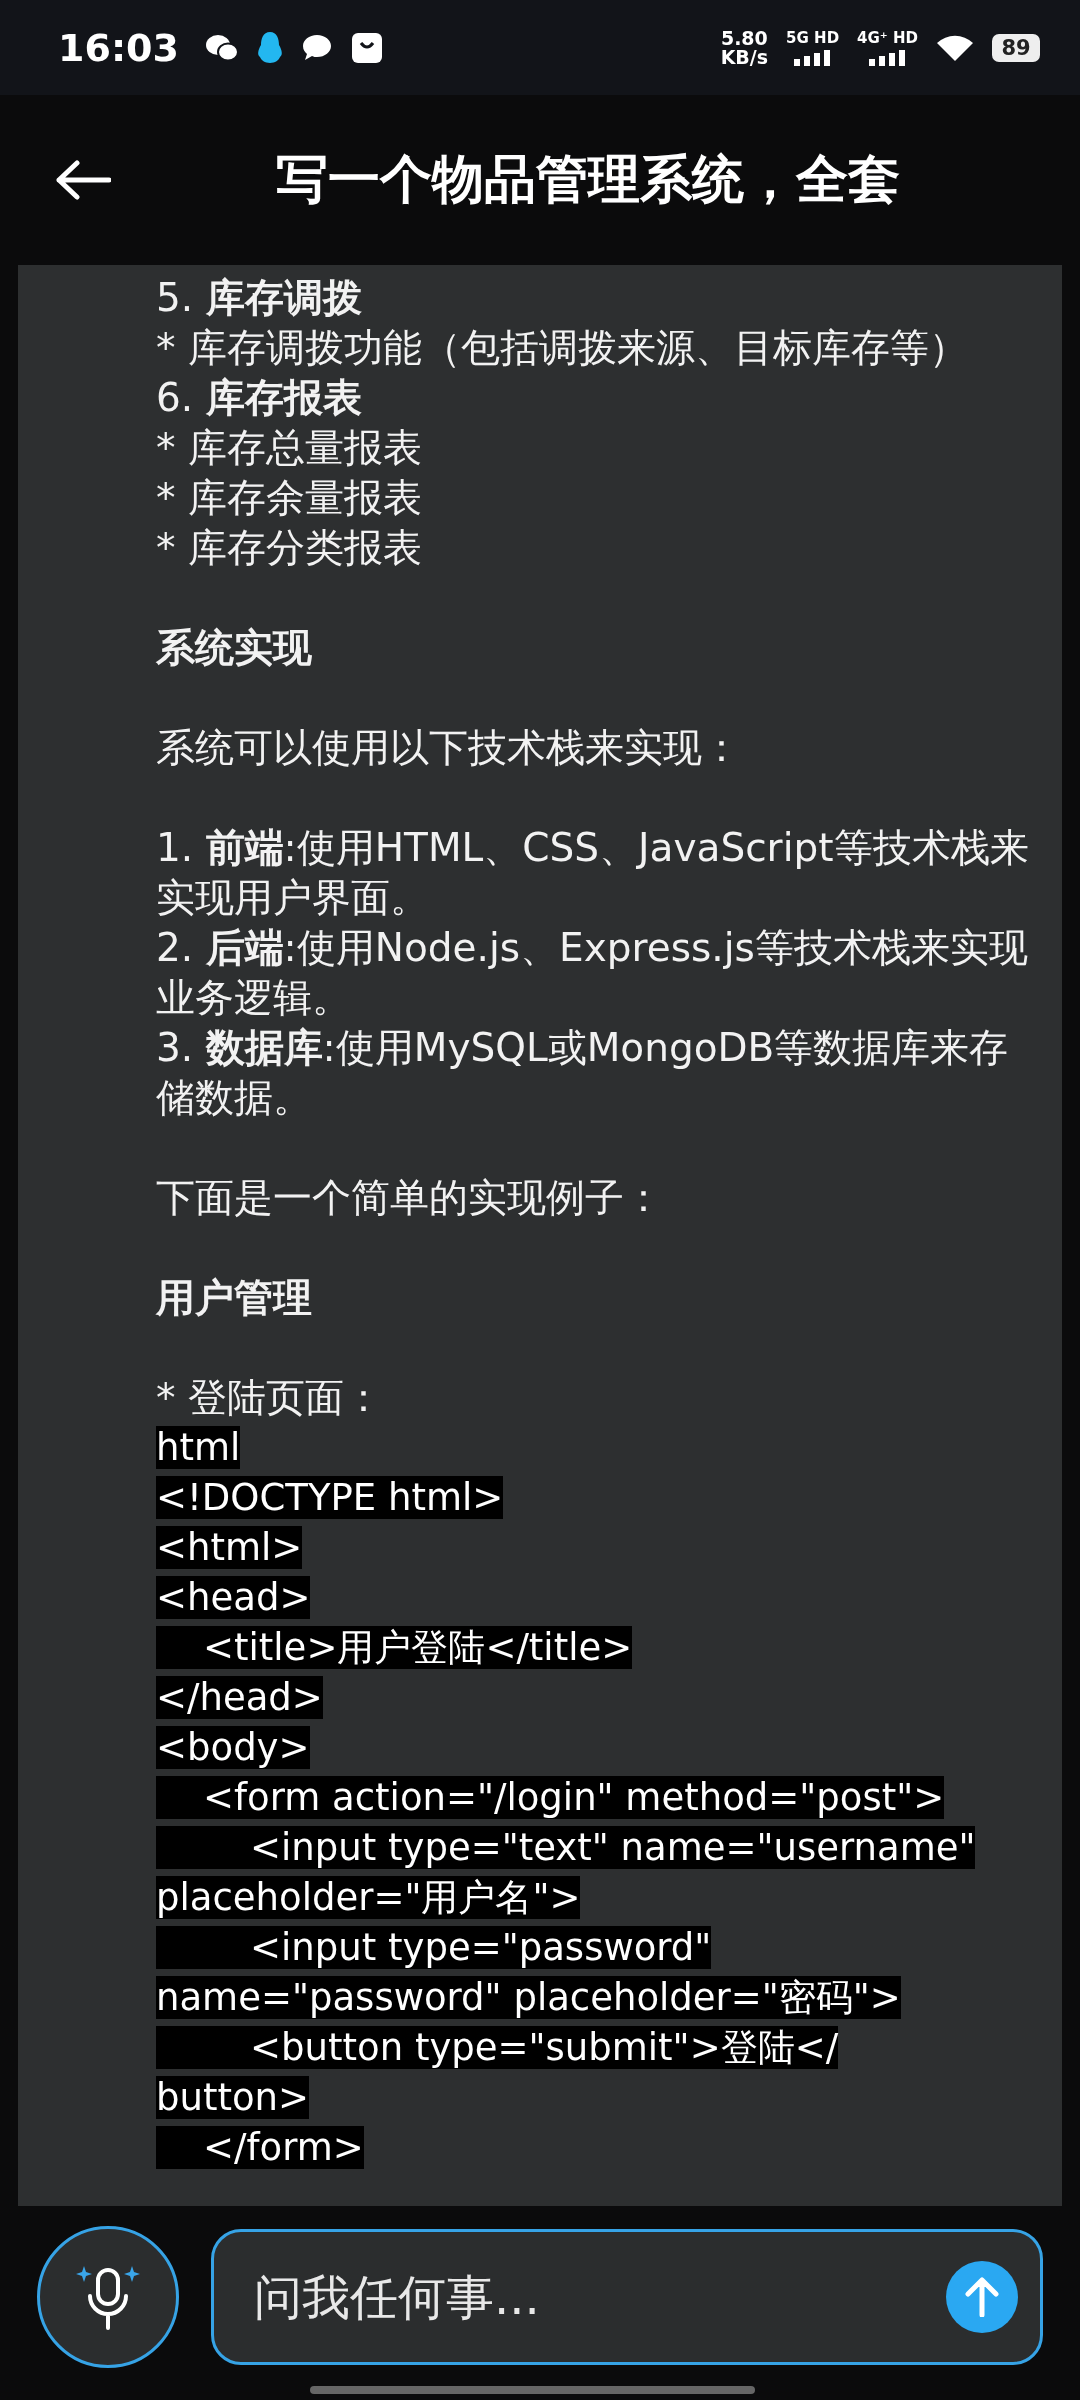 The height and width of the screenshot is (2400, 1080). I want to click on back-arrow-icon, so click(83, 180).